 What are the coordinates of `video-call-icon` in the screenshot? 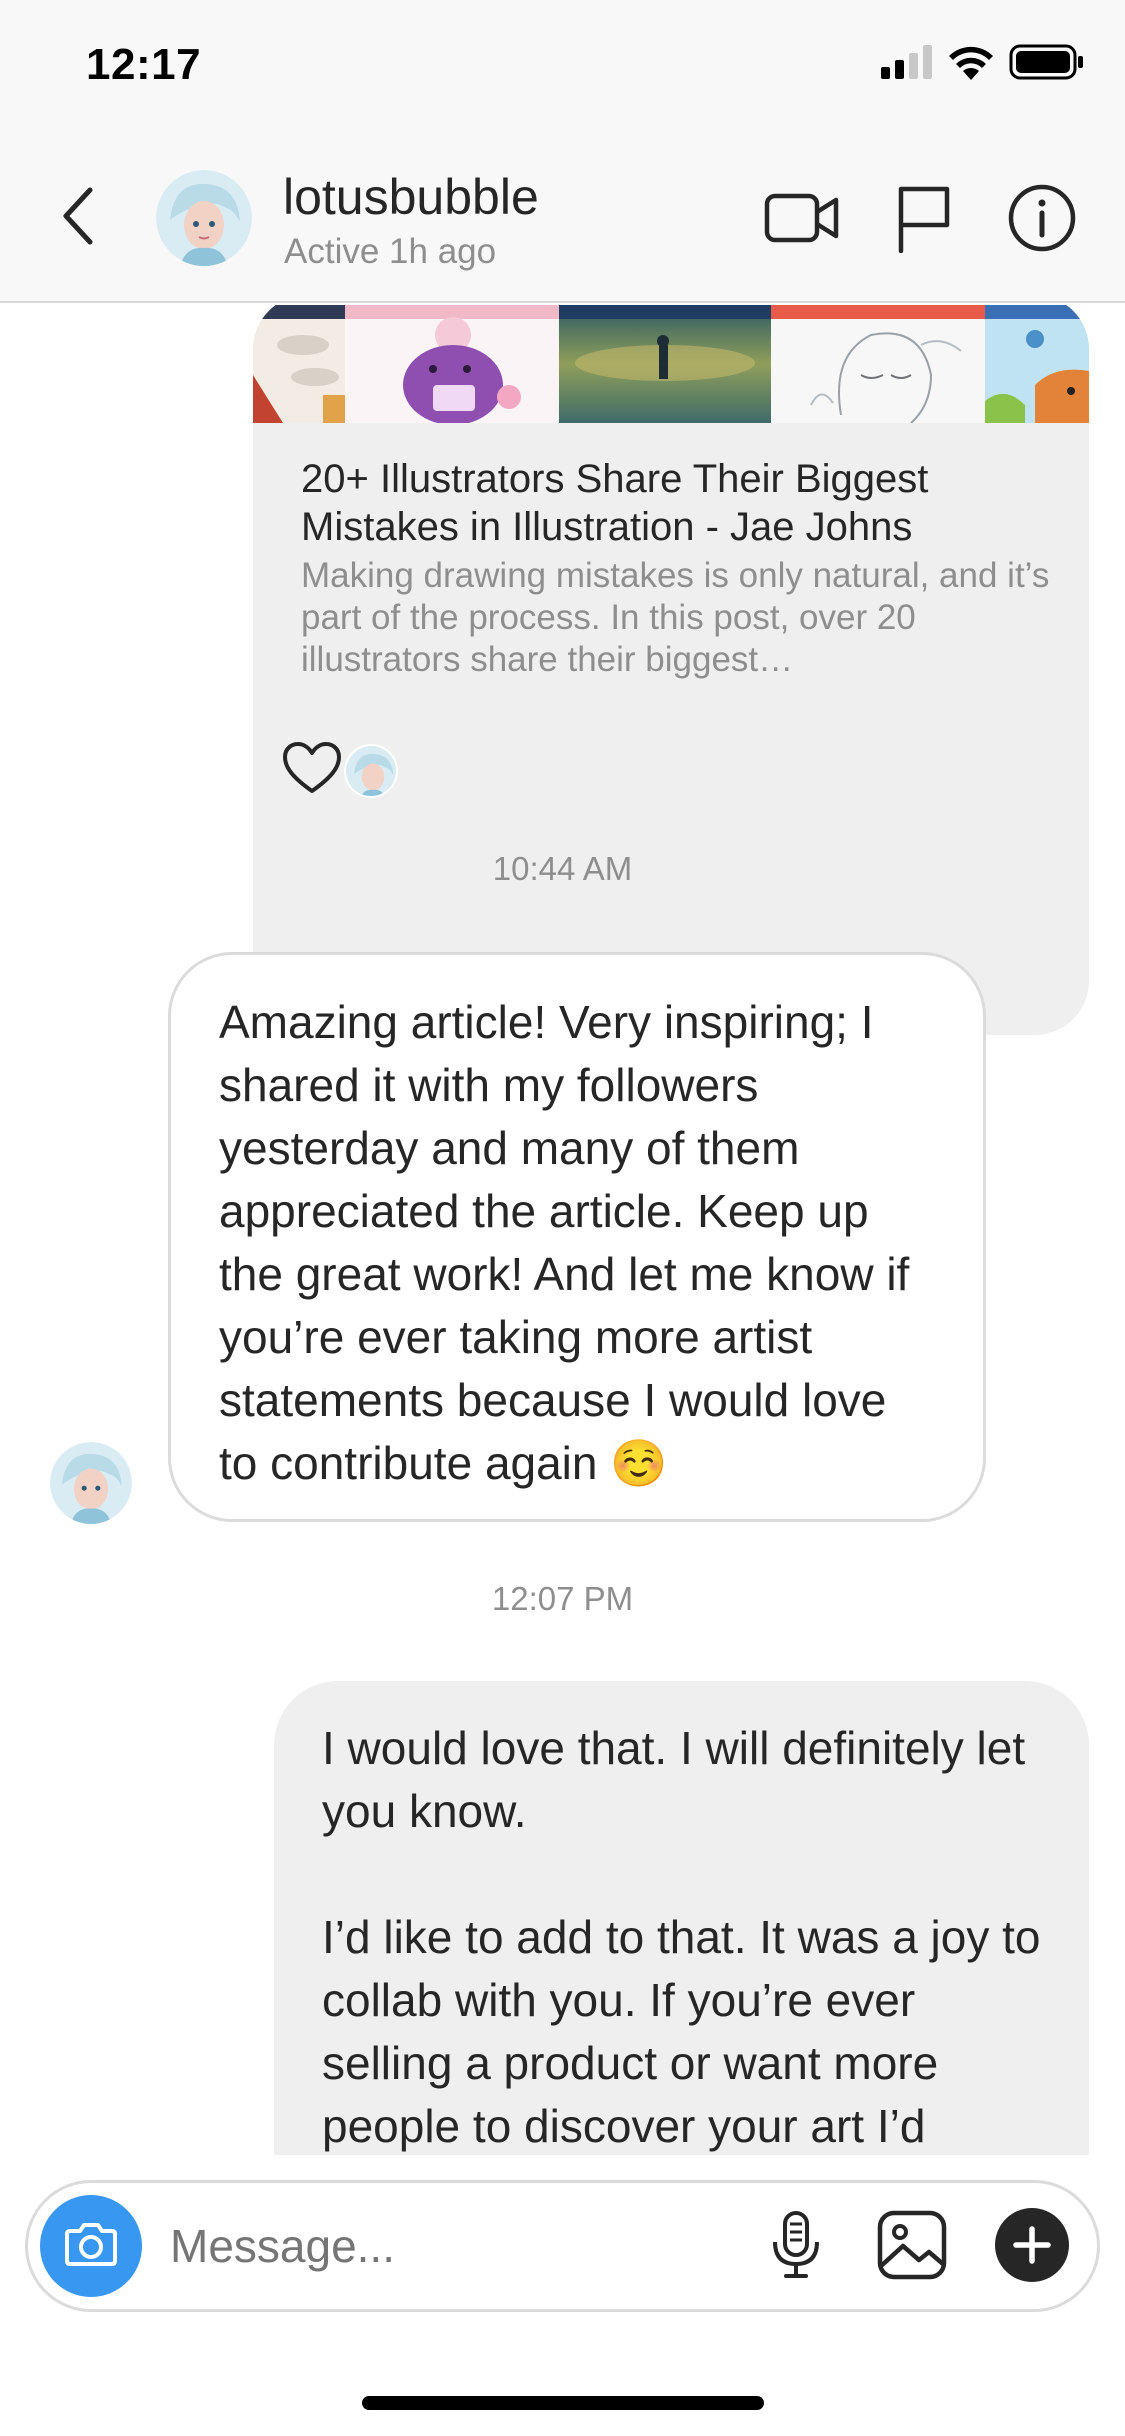 It's located at (802, 220).